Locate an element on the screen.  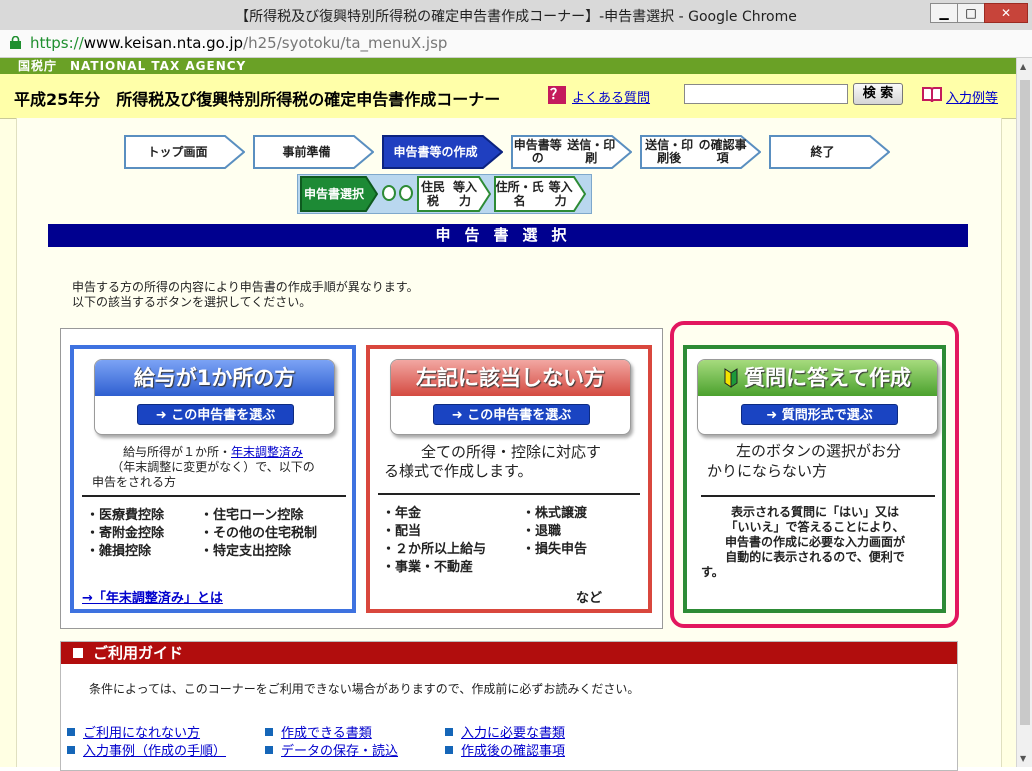
single-salary-title: 給与が1か所の方 is located at coordinates (214, 378).